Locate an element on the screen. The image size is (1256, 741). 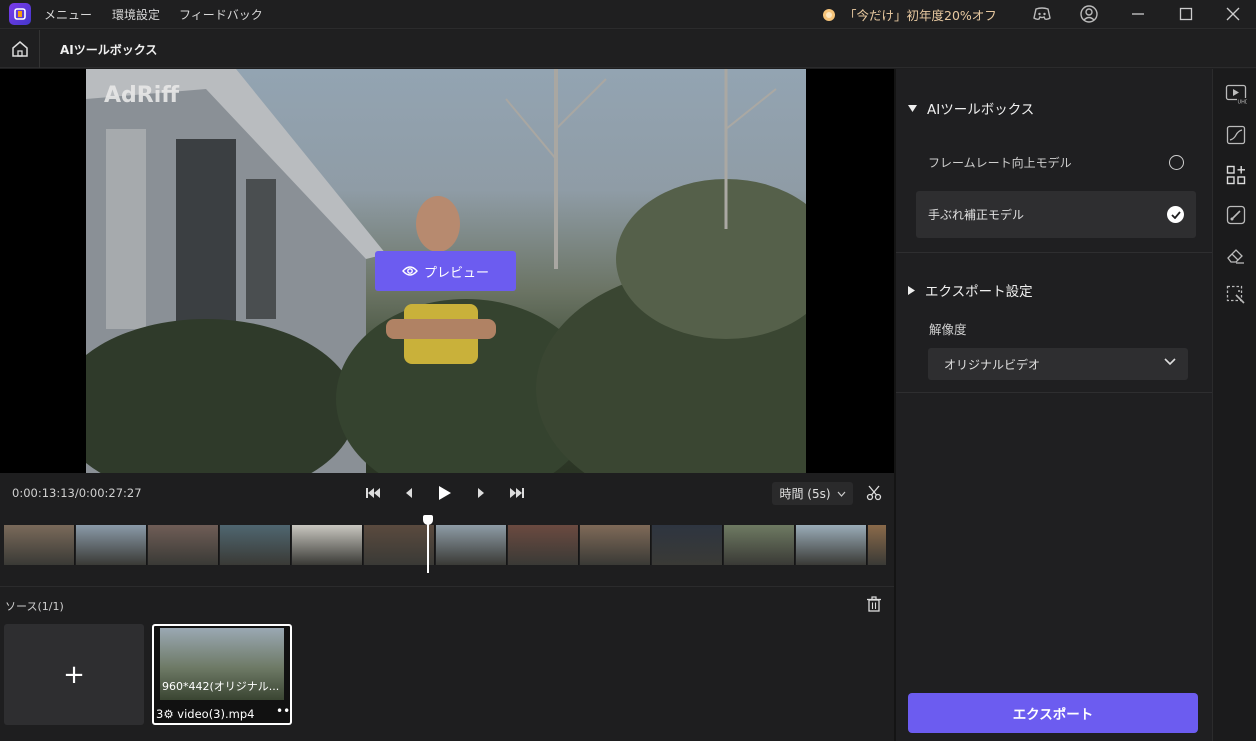
previous-frame-button is located at coordinates (409, 493).